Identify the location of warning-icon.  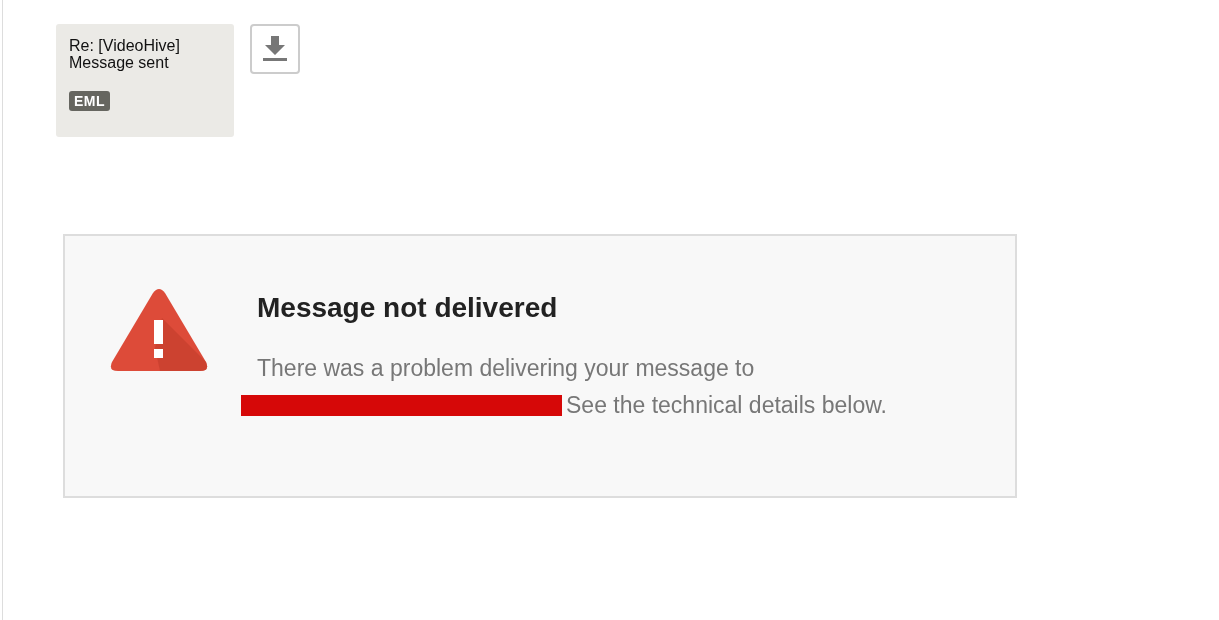
(159, 330).